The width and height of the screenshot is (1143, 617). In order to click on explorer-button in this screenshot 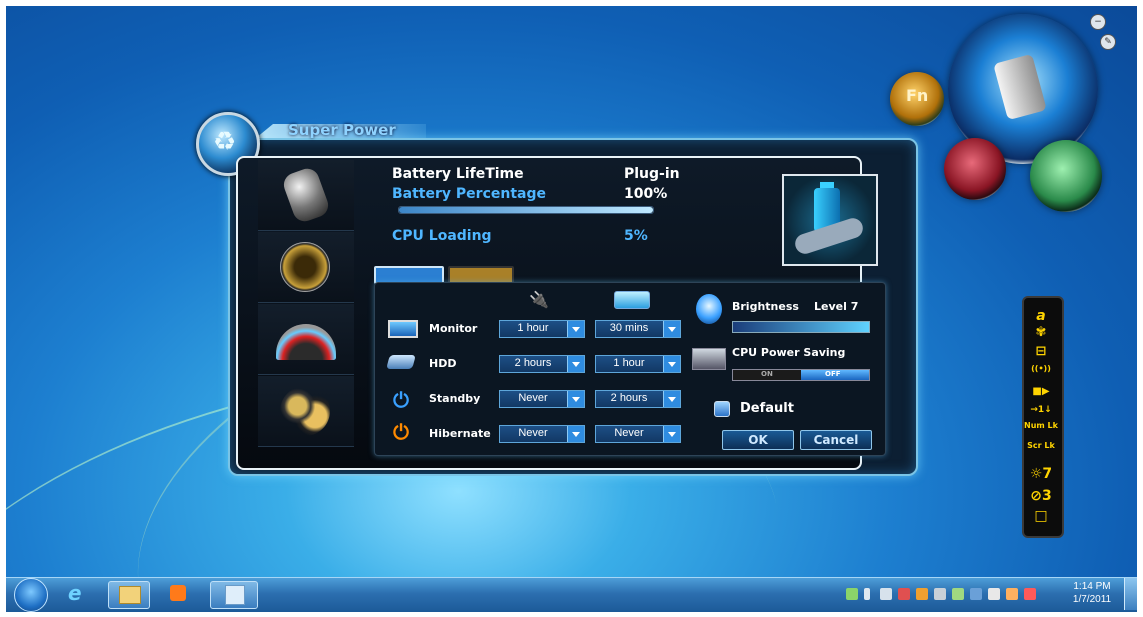, I will do `click(129, 595)`.